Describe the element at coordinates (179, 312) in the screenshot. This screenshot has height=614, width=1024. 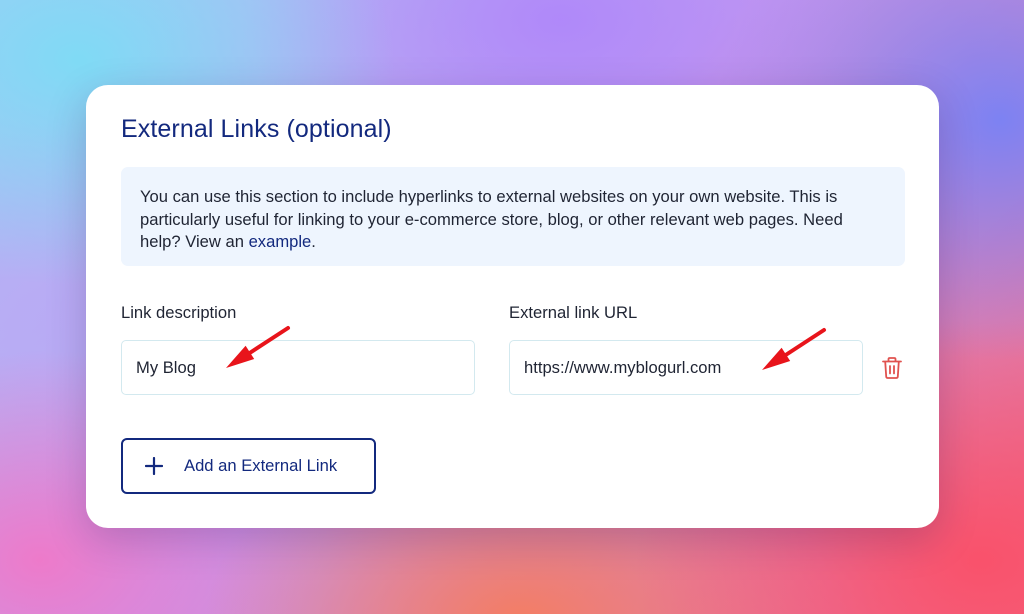
I see `link-description-label: Link description` at that location.